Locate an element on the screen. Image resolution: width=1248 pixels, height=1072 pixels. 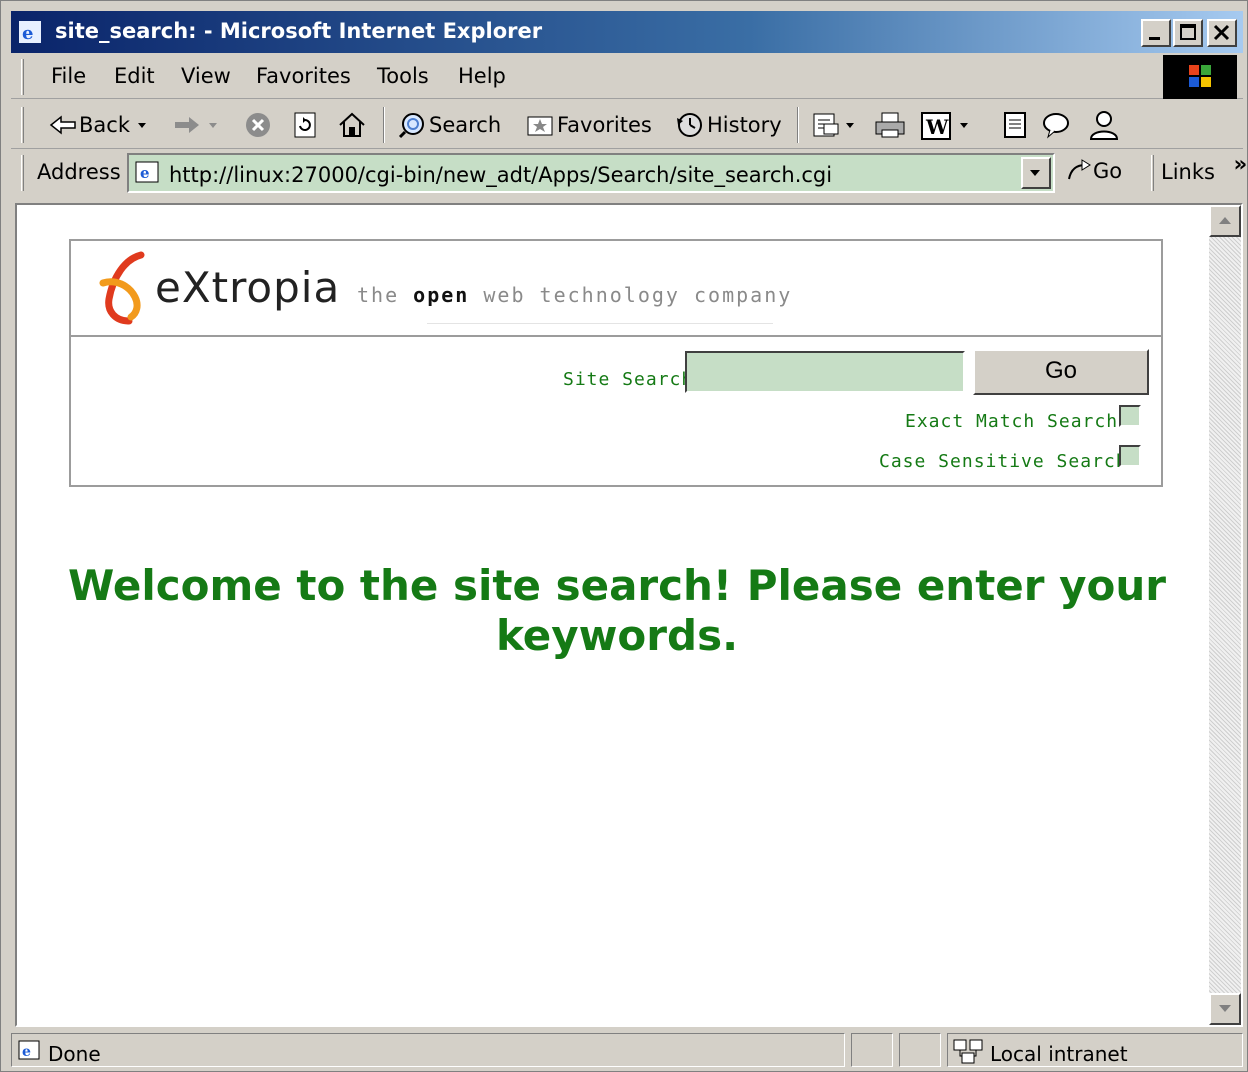
history-label: History is located at coordinates (744, 125).